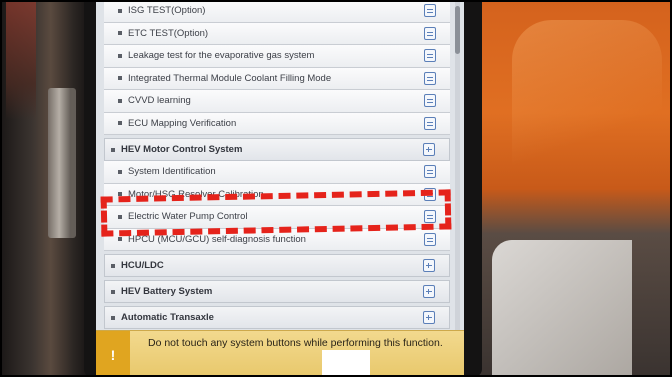 Image resolution: width=672 pixels, height=377 pixels. Describe the element at coordinates (587, 115) in the screenshot. I see `background-cloth-sheen` at that location.